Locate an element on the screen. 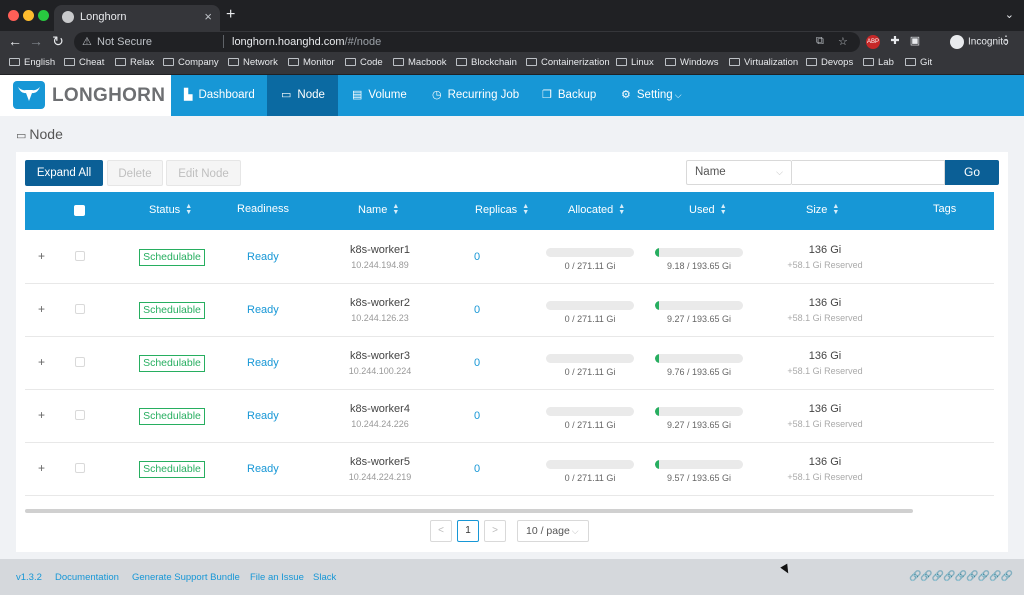 The image size is (1024, 595). node-name: k8s-worker5 is located at coordinates (380, 462).